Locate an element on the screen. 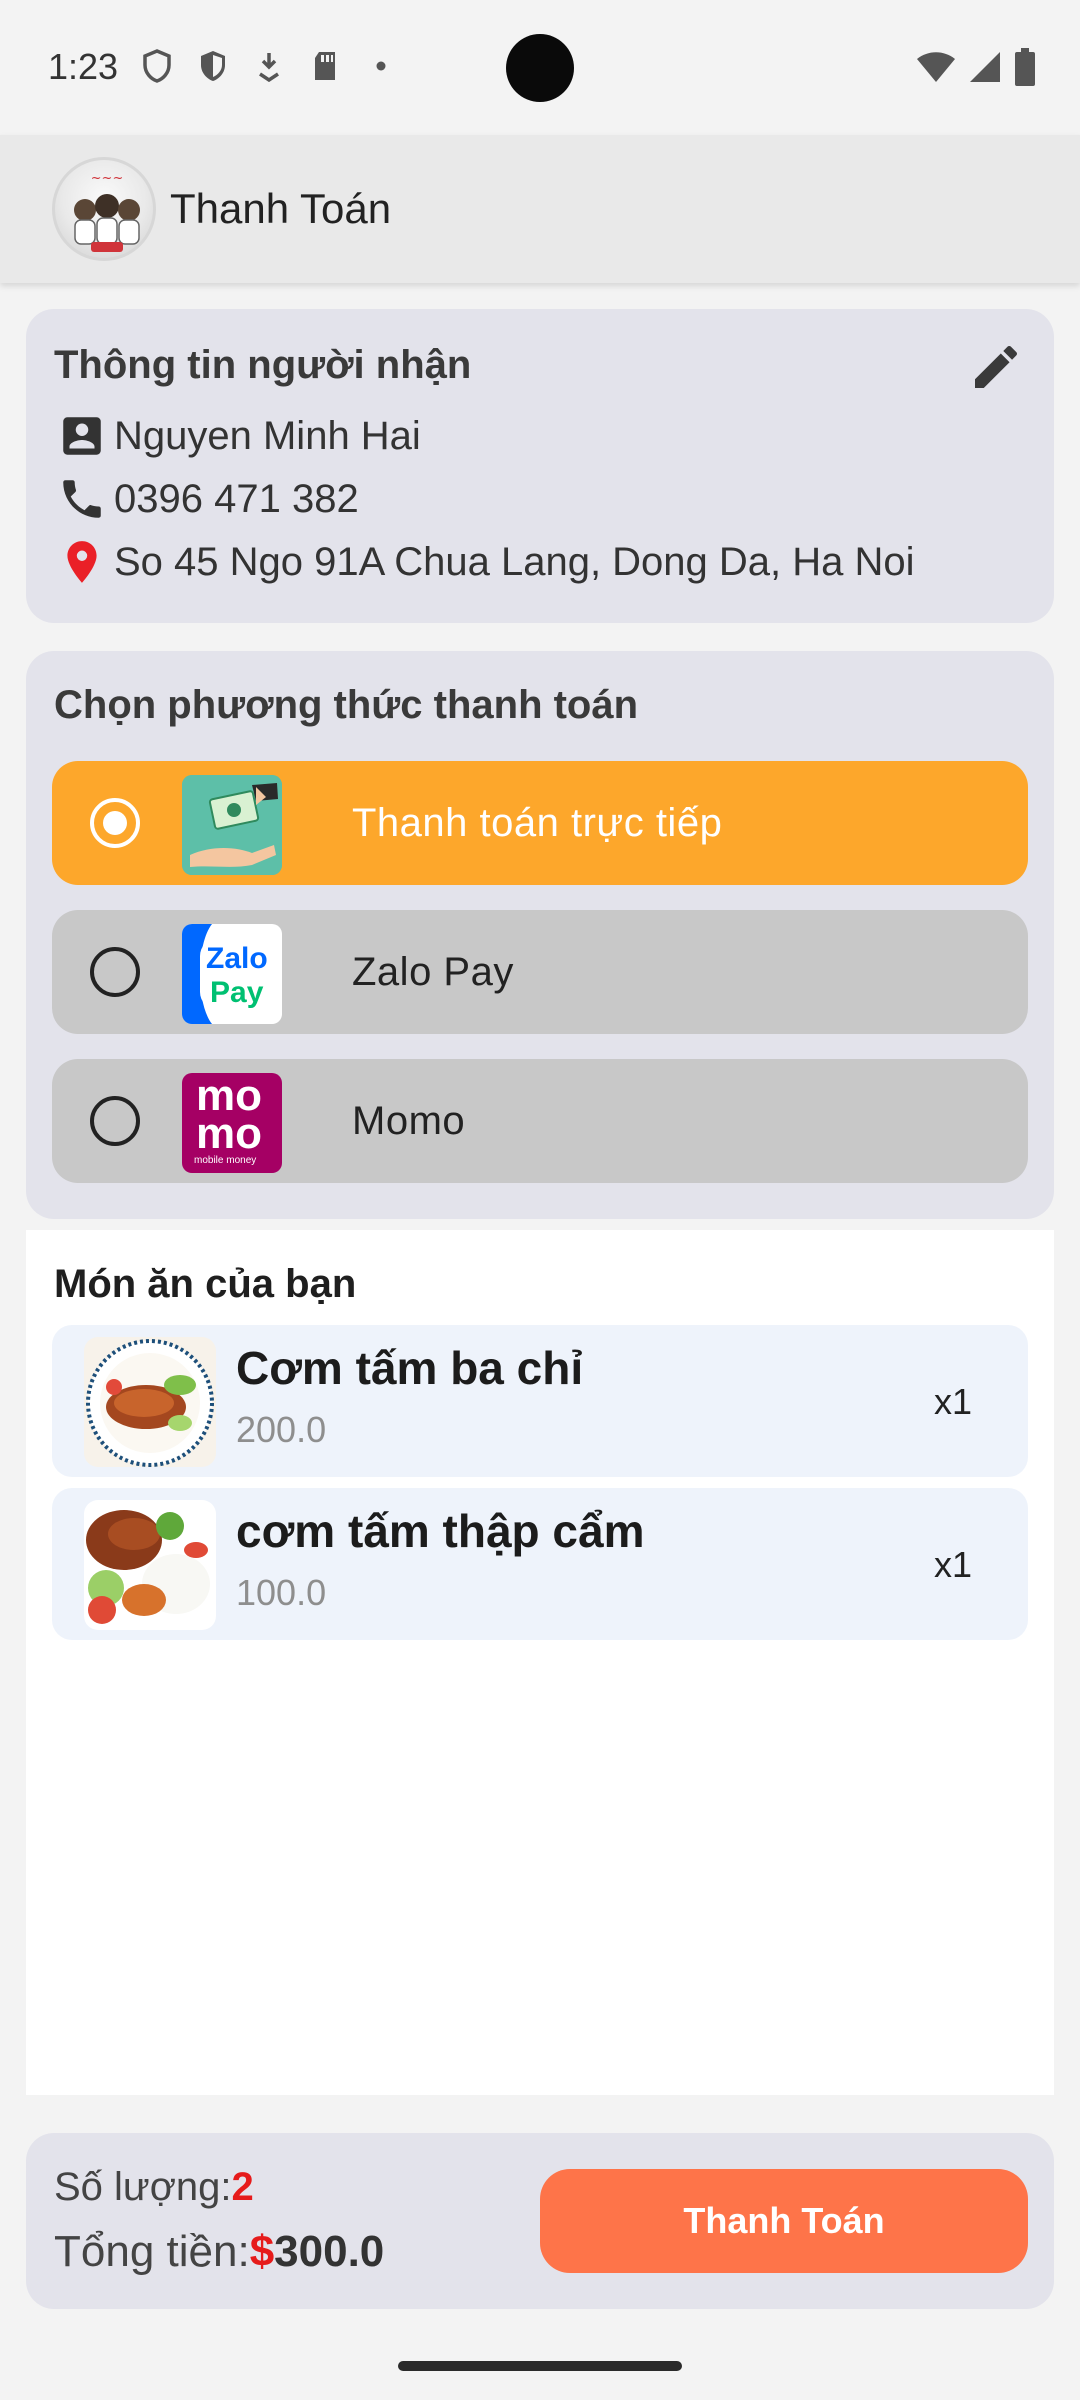 The width and height of the screenshot is (1080, 2400). status-notification-icons is located at coordinates (269, 66).